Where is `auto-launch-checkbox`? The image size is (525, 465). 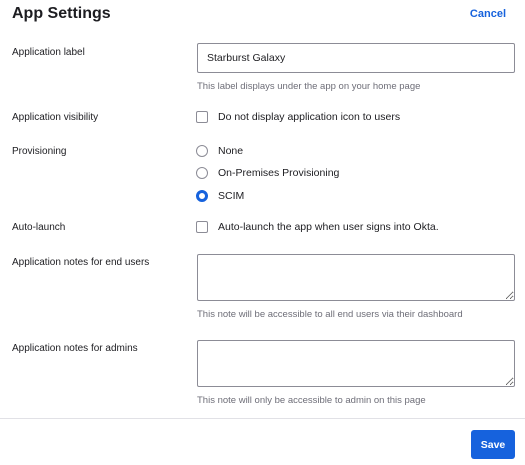
auto-launch-checkbox is located at coordinates (202, 227).